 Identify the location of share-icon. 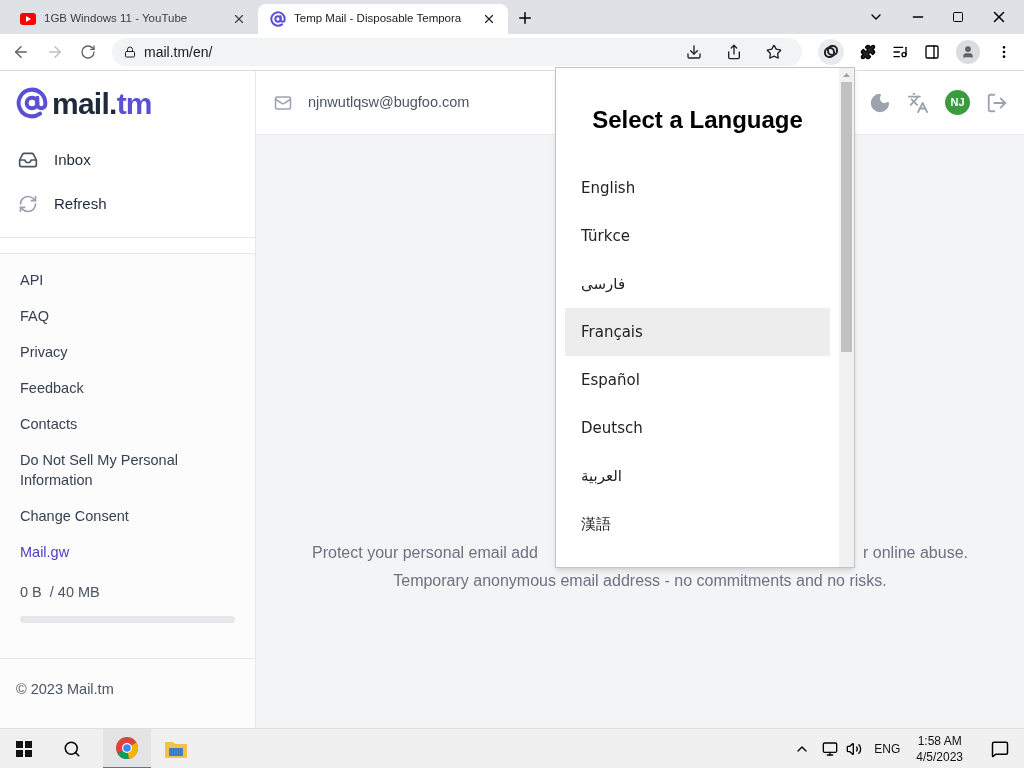
(734, 52).